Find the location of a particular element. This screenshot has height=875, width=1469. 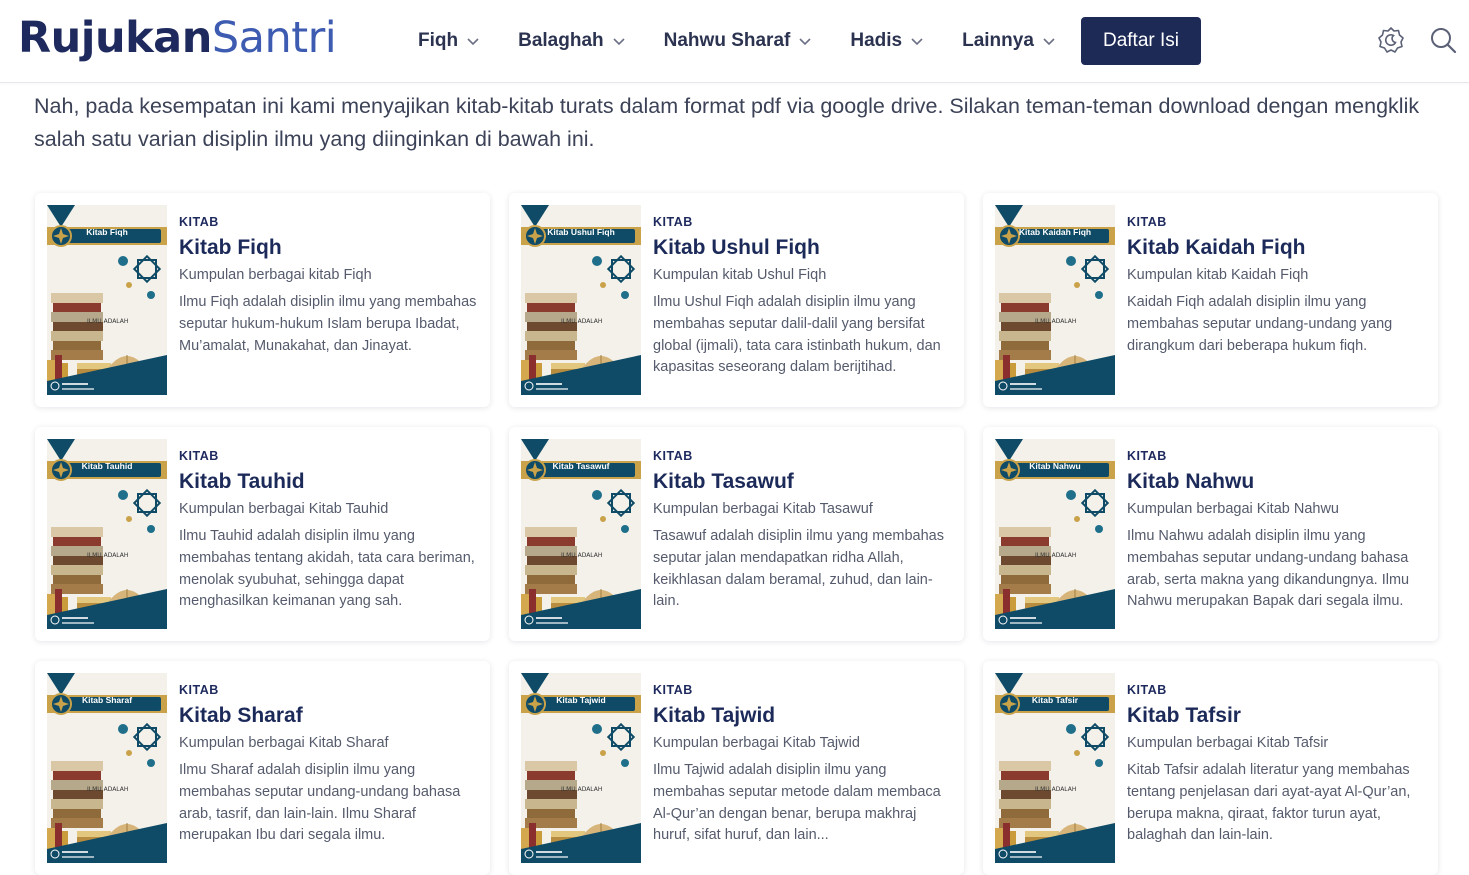

cover-title: Kitab Tafsir is located at coordinates (1055, 700).